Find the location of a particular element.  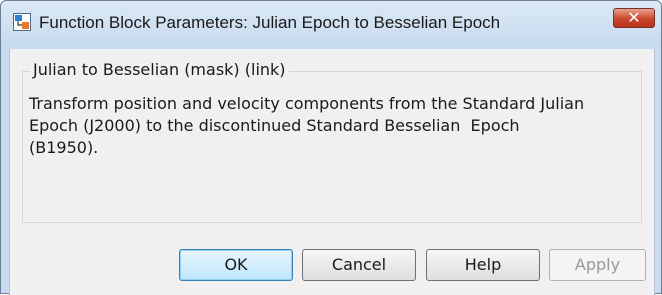

help-button: Help is located at coordinates (483, 265).